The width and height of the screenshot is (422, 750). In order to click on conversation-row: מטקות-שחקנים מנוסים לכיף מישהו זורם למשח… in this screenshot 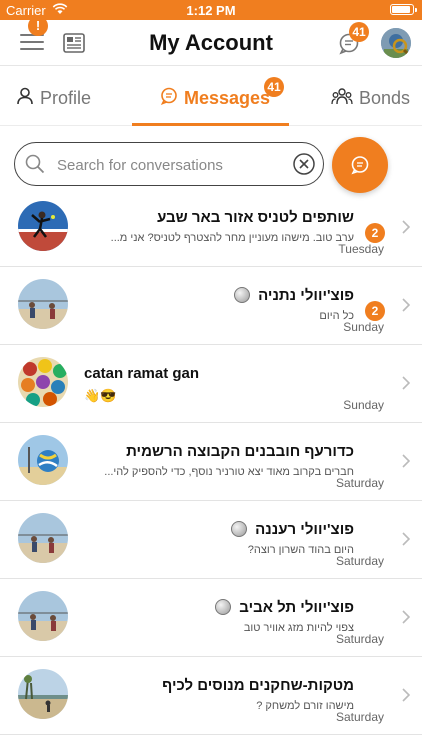, I will do `click(211, 696)`.